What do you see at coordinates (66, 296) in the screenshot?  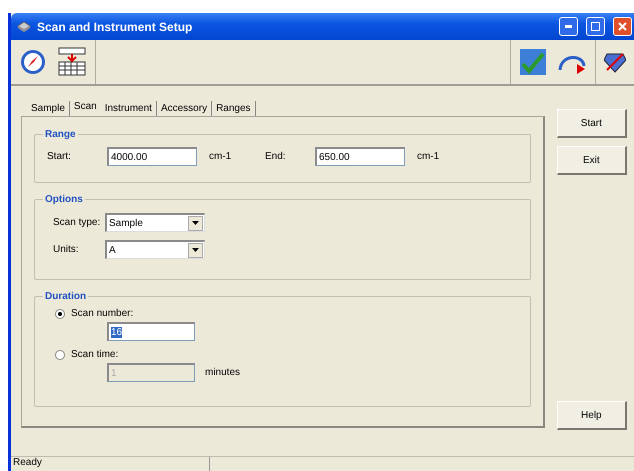 I see `group-title: Duration` at bounding box center [66, 296].